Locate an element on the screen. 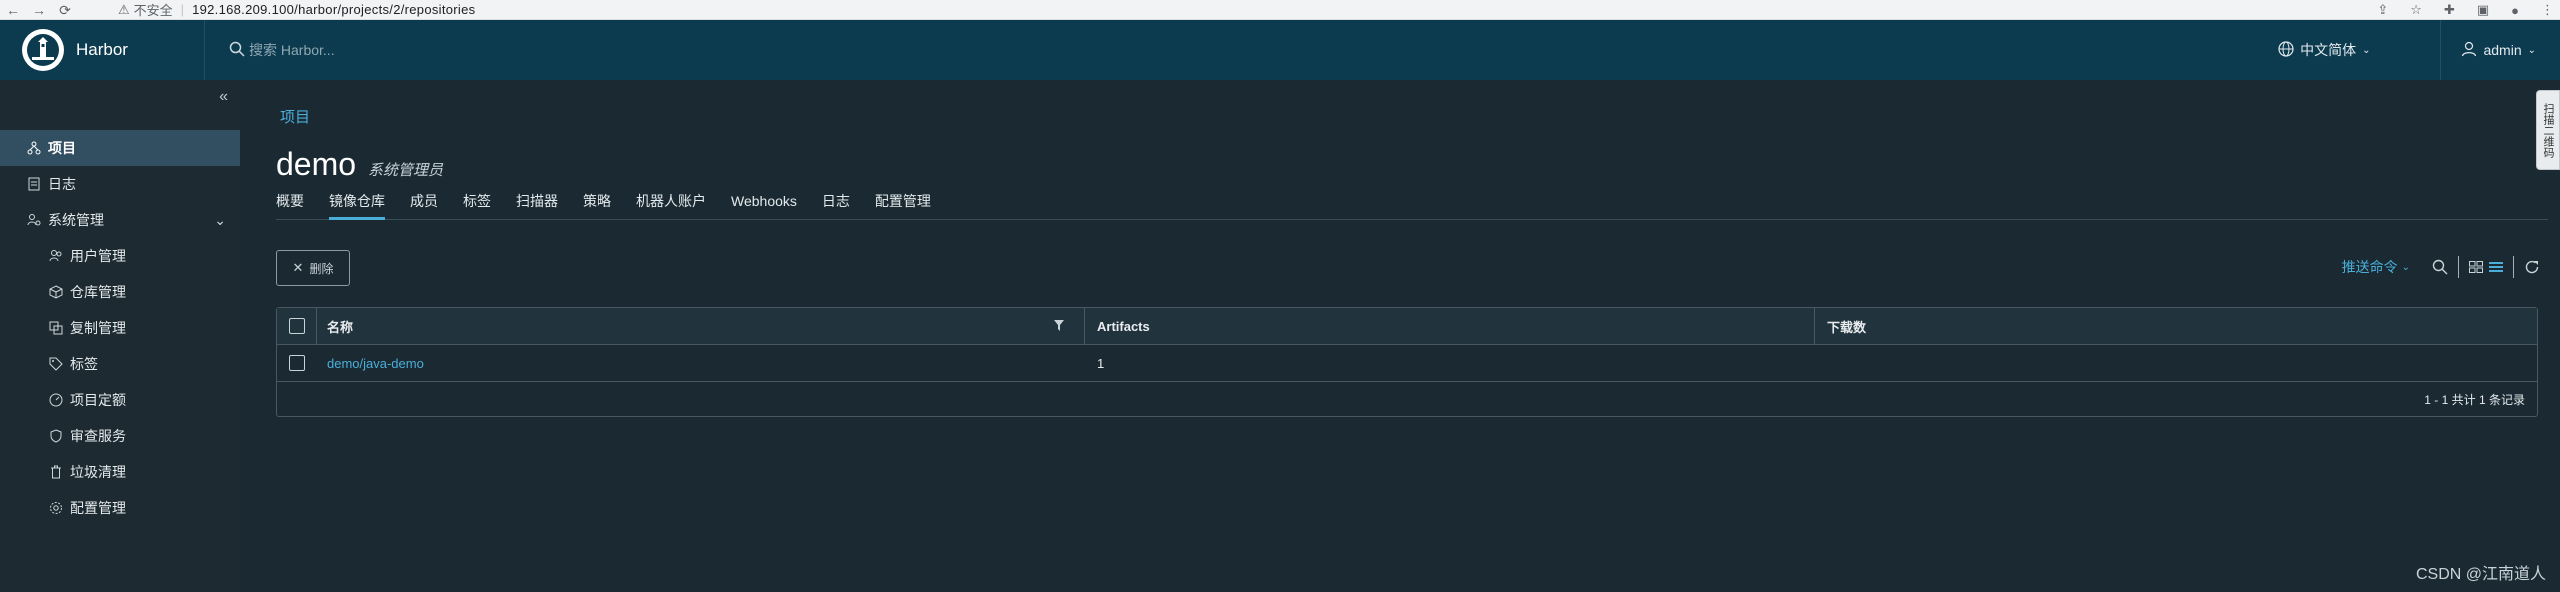  tab-configuration: 配置管理 is located at coordinates (903, 204).